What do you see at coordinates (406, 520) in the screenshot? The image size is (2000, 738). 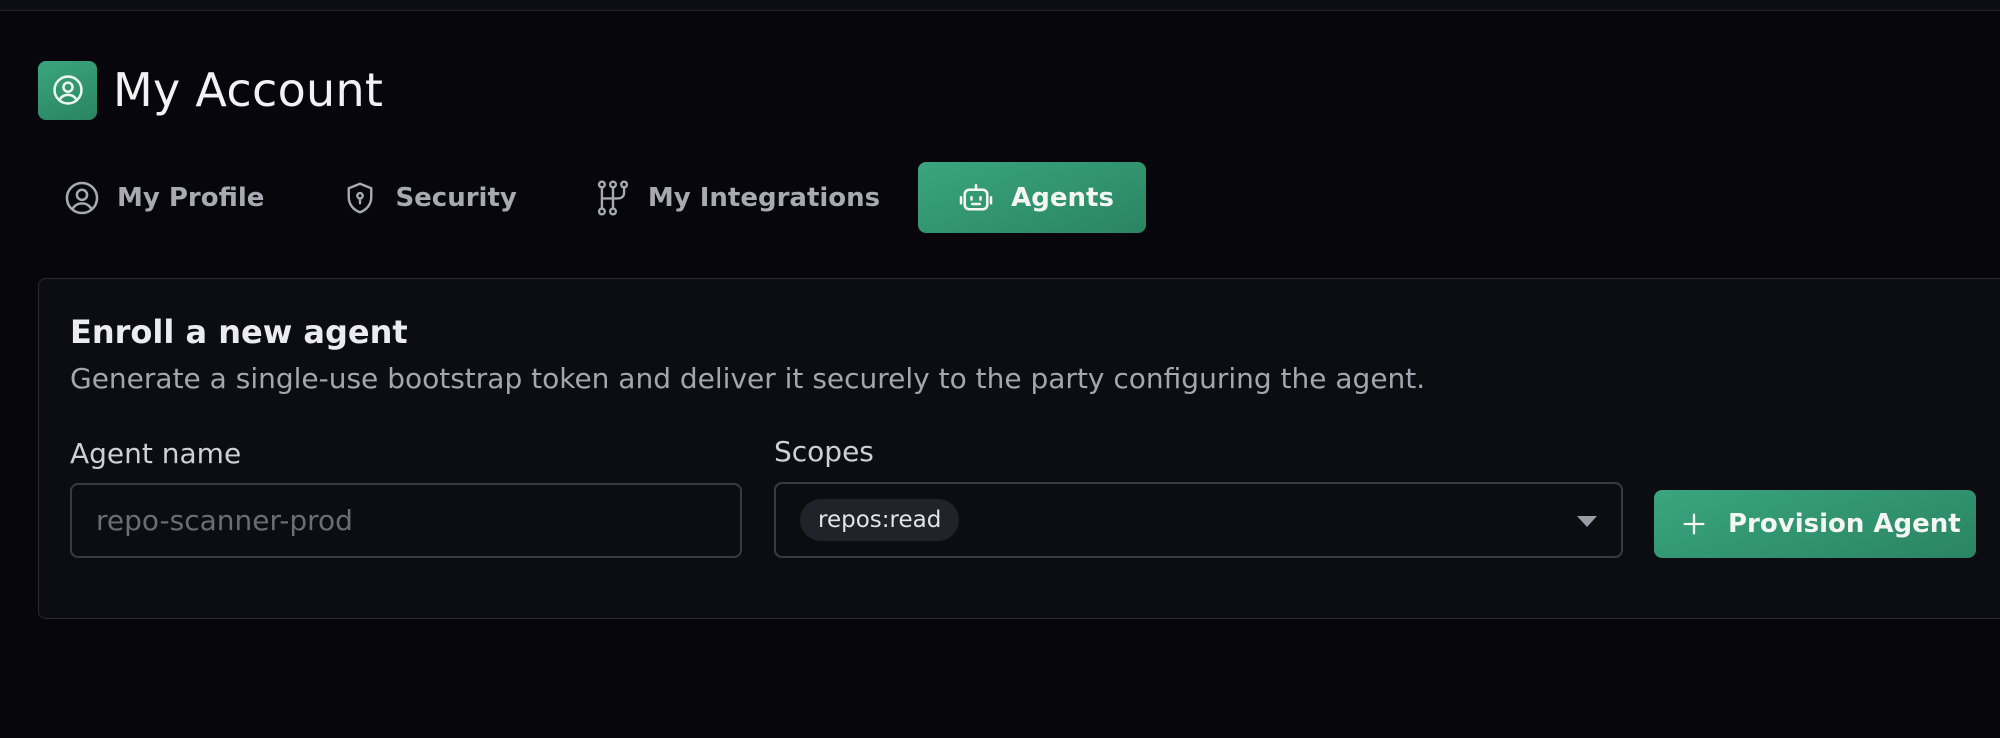 I see `agent-name-input` at bounding box center [406, 520].